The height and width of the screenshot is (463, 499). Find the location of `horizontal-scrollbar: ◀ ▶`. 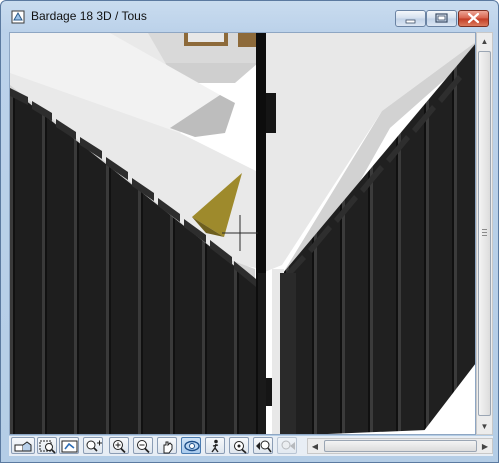

horizontal-scrollbar: ◀ ▶ is located at coordinates (400, 446).